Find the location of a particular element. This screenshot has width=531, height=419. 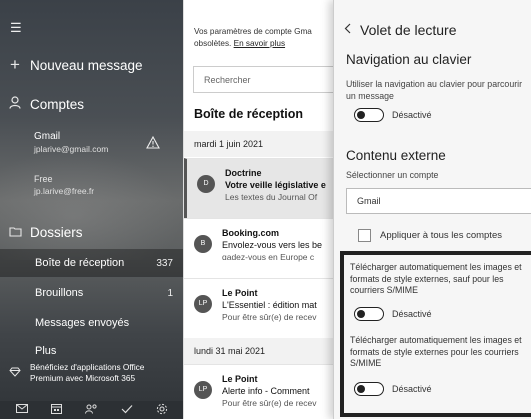

settings-icon is located at coordinates (162, 410).